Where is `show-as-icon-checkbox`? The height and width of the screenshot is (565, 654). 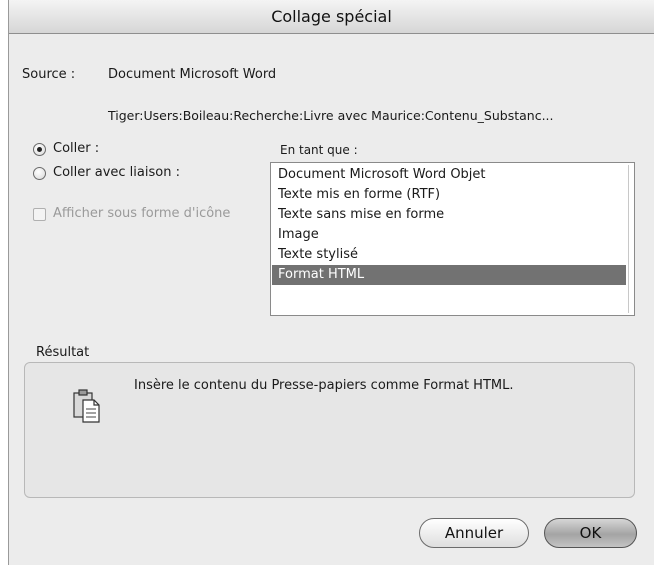 show-as-icon-checkbox is located at coordinates (39, 214).